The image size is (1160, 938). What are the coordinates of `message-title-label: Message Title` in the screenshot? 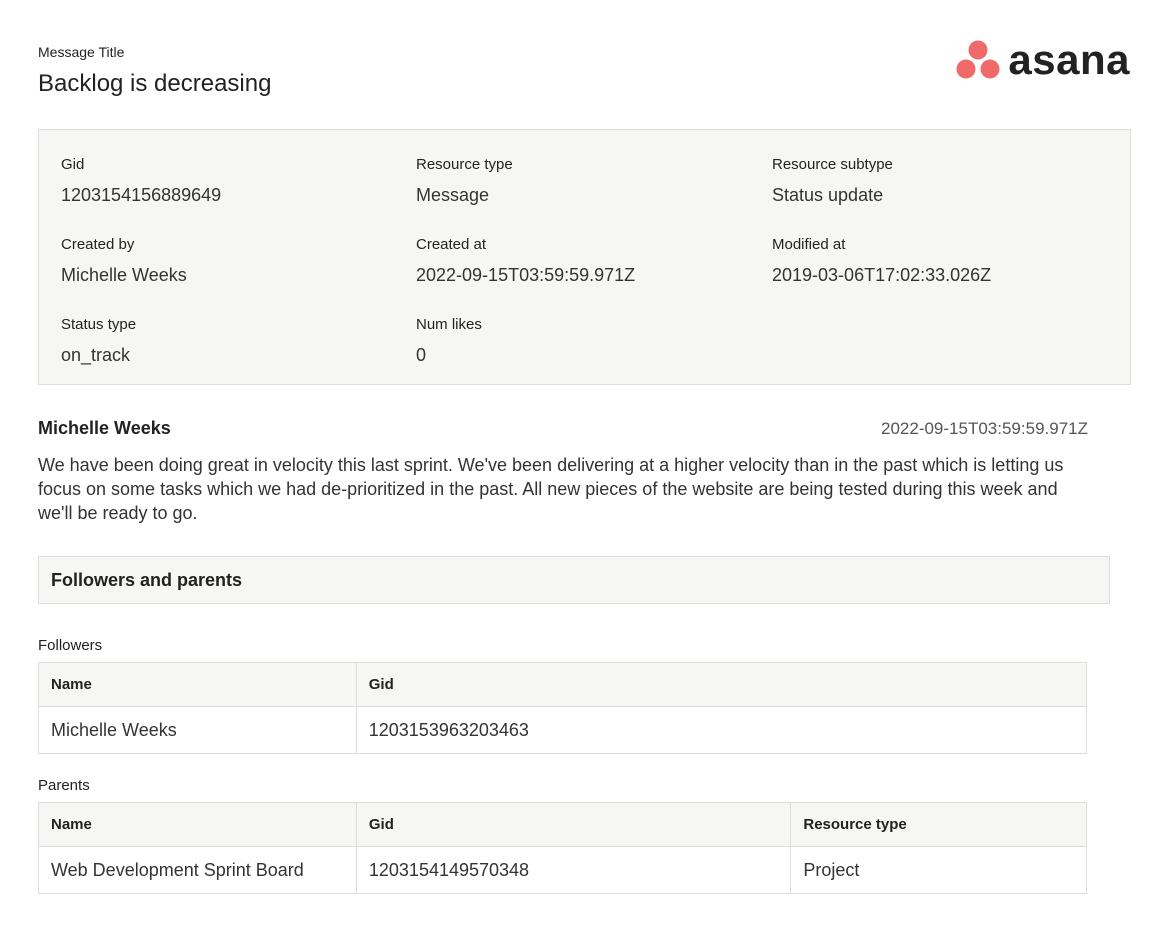 It's located at (81, 52).